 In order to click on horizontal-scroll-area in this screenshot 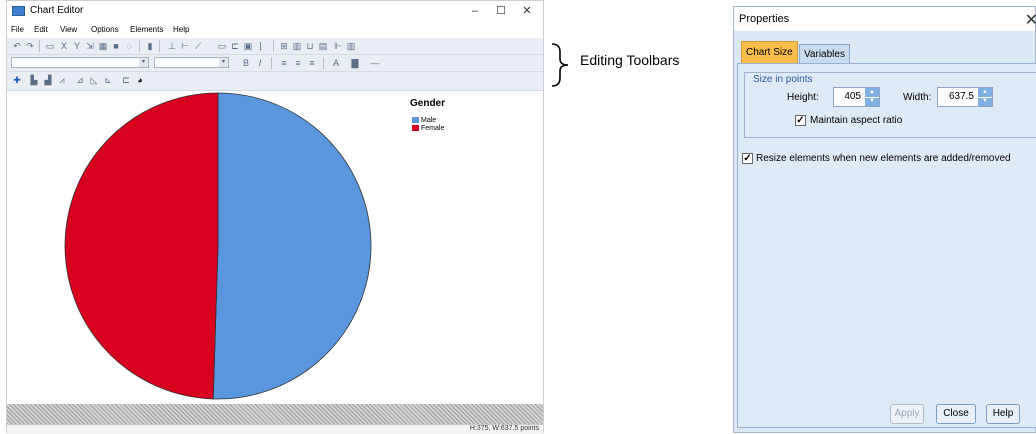, I will do `click(275, 414)`.